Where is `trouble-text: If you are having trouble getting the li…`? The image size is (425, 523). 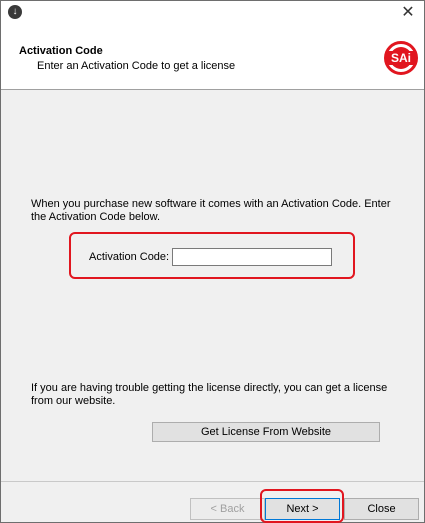
trouble-text: If you are having trouble getting the li… is located at coordinates (209, 394).